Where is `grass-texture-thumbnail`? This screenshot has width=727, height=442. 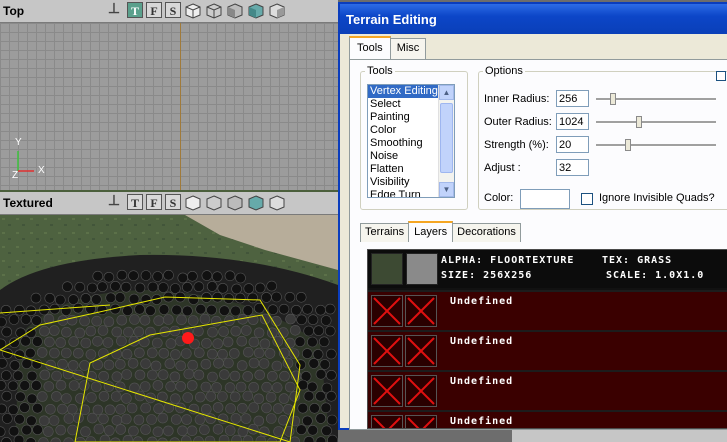
grass-texture-thumbnail is located at coordinates (387, 269).